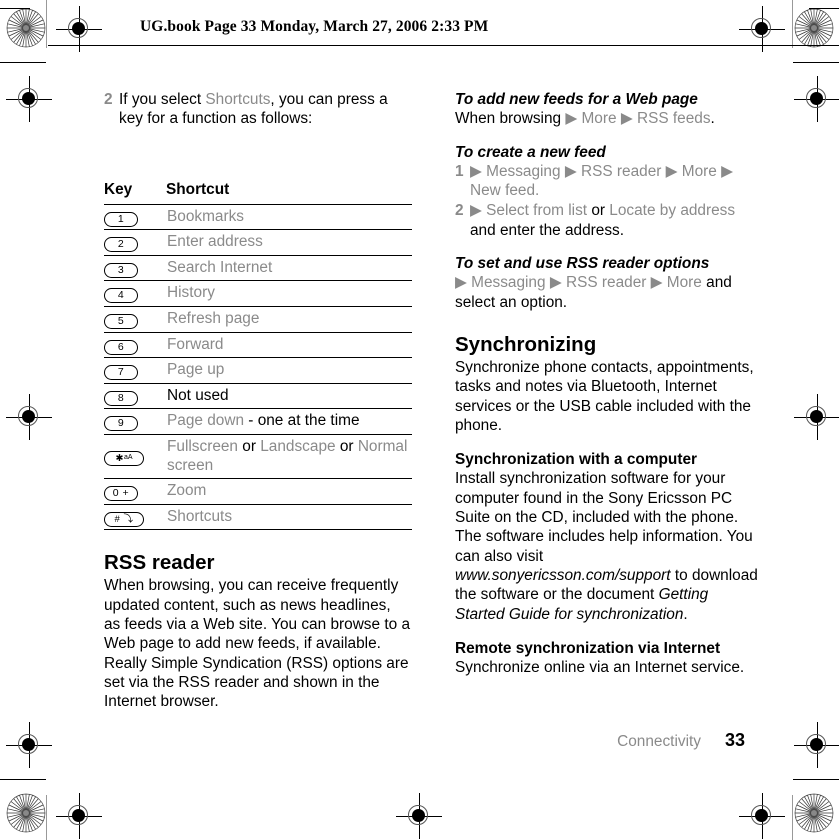 This screenshot has width=839, height=840. What do you see at coordinates (289, 491) in the screenshot?
I see `shortcut-cell: Zoom` at bounding box center [289, 491].